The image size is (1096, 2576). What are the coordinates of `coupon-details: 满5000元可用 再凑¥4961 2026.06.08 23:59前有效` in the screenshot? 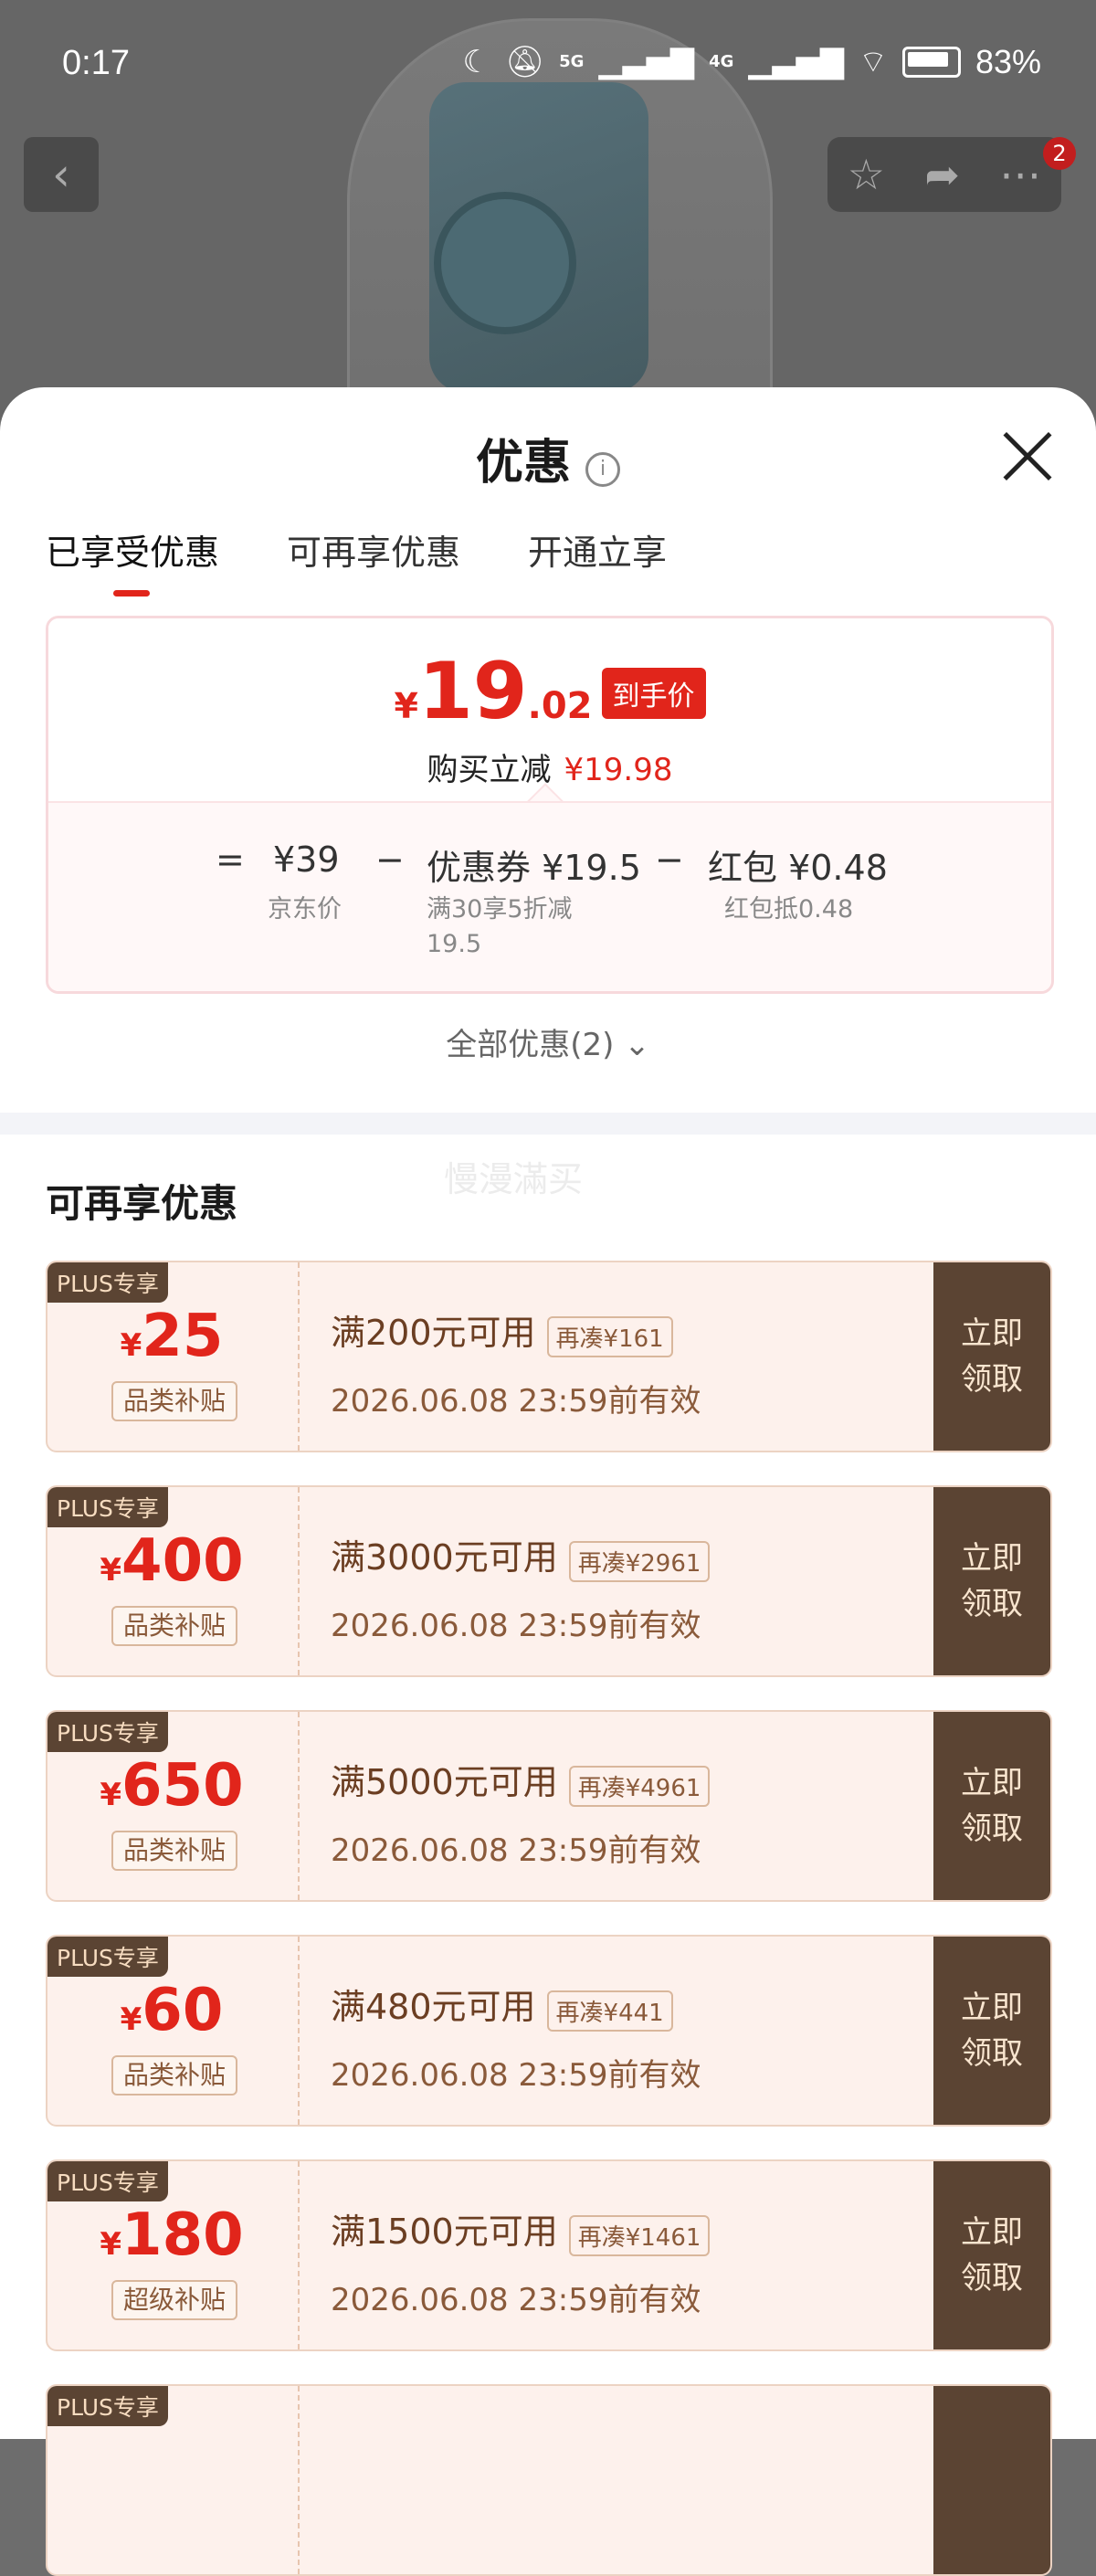 It's located at (521, 1812).